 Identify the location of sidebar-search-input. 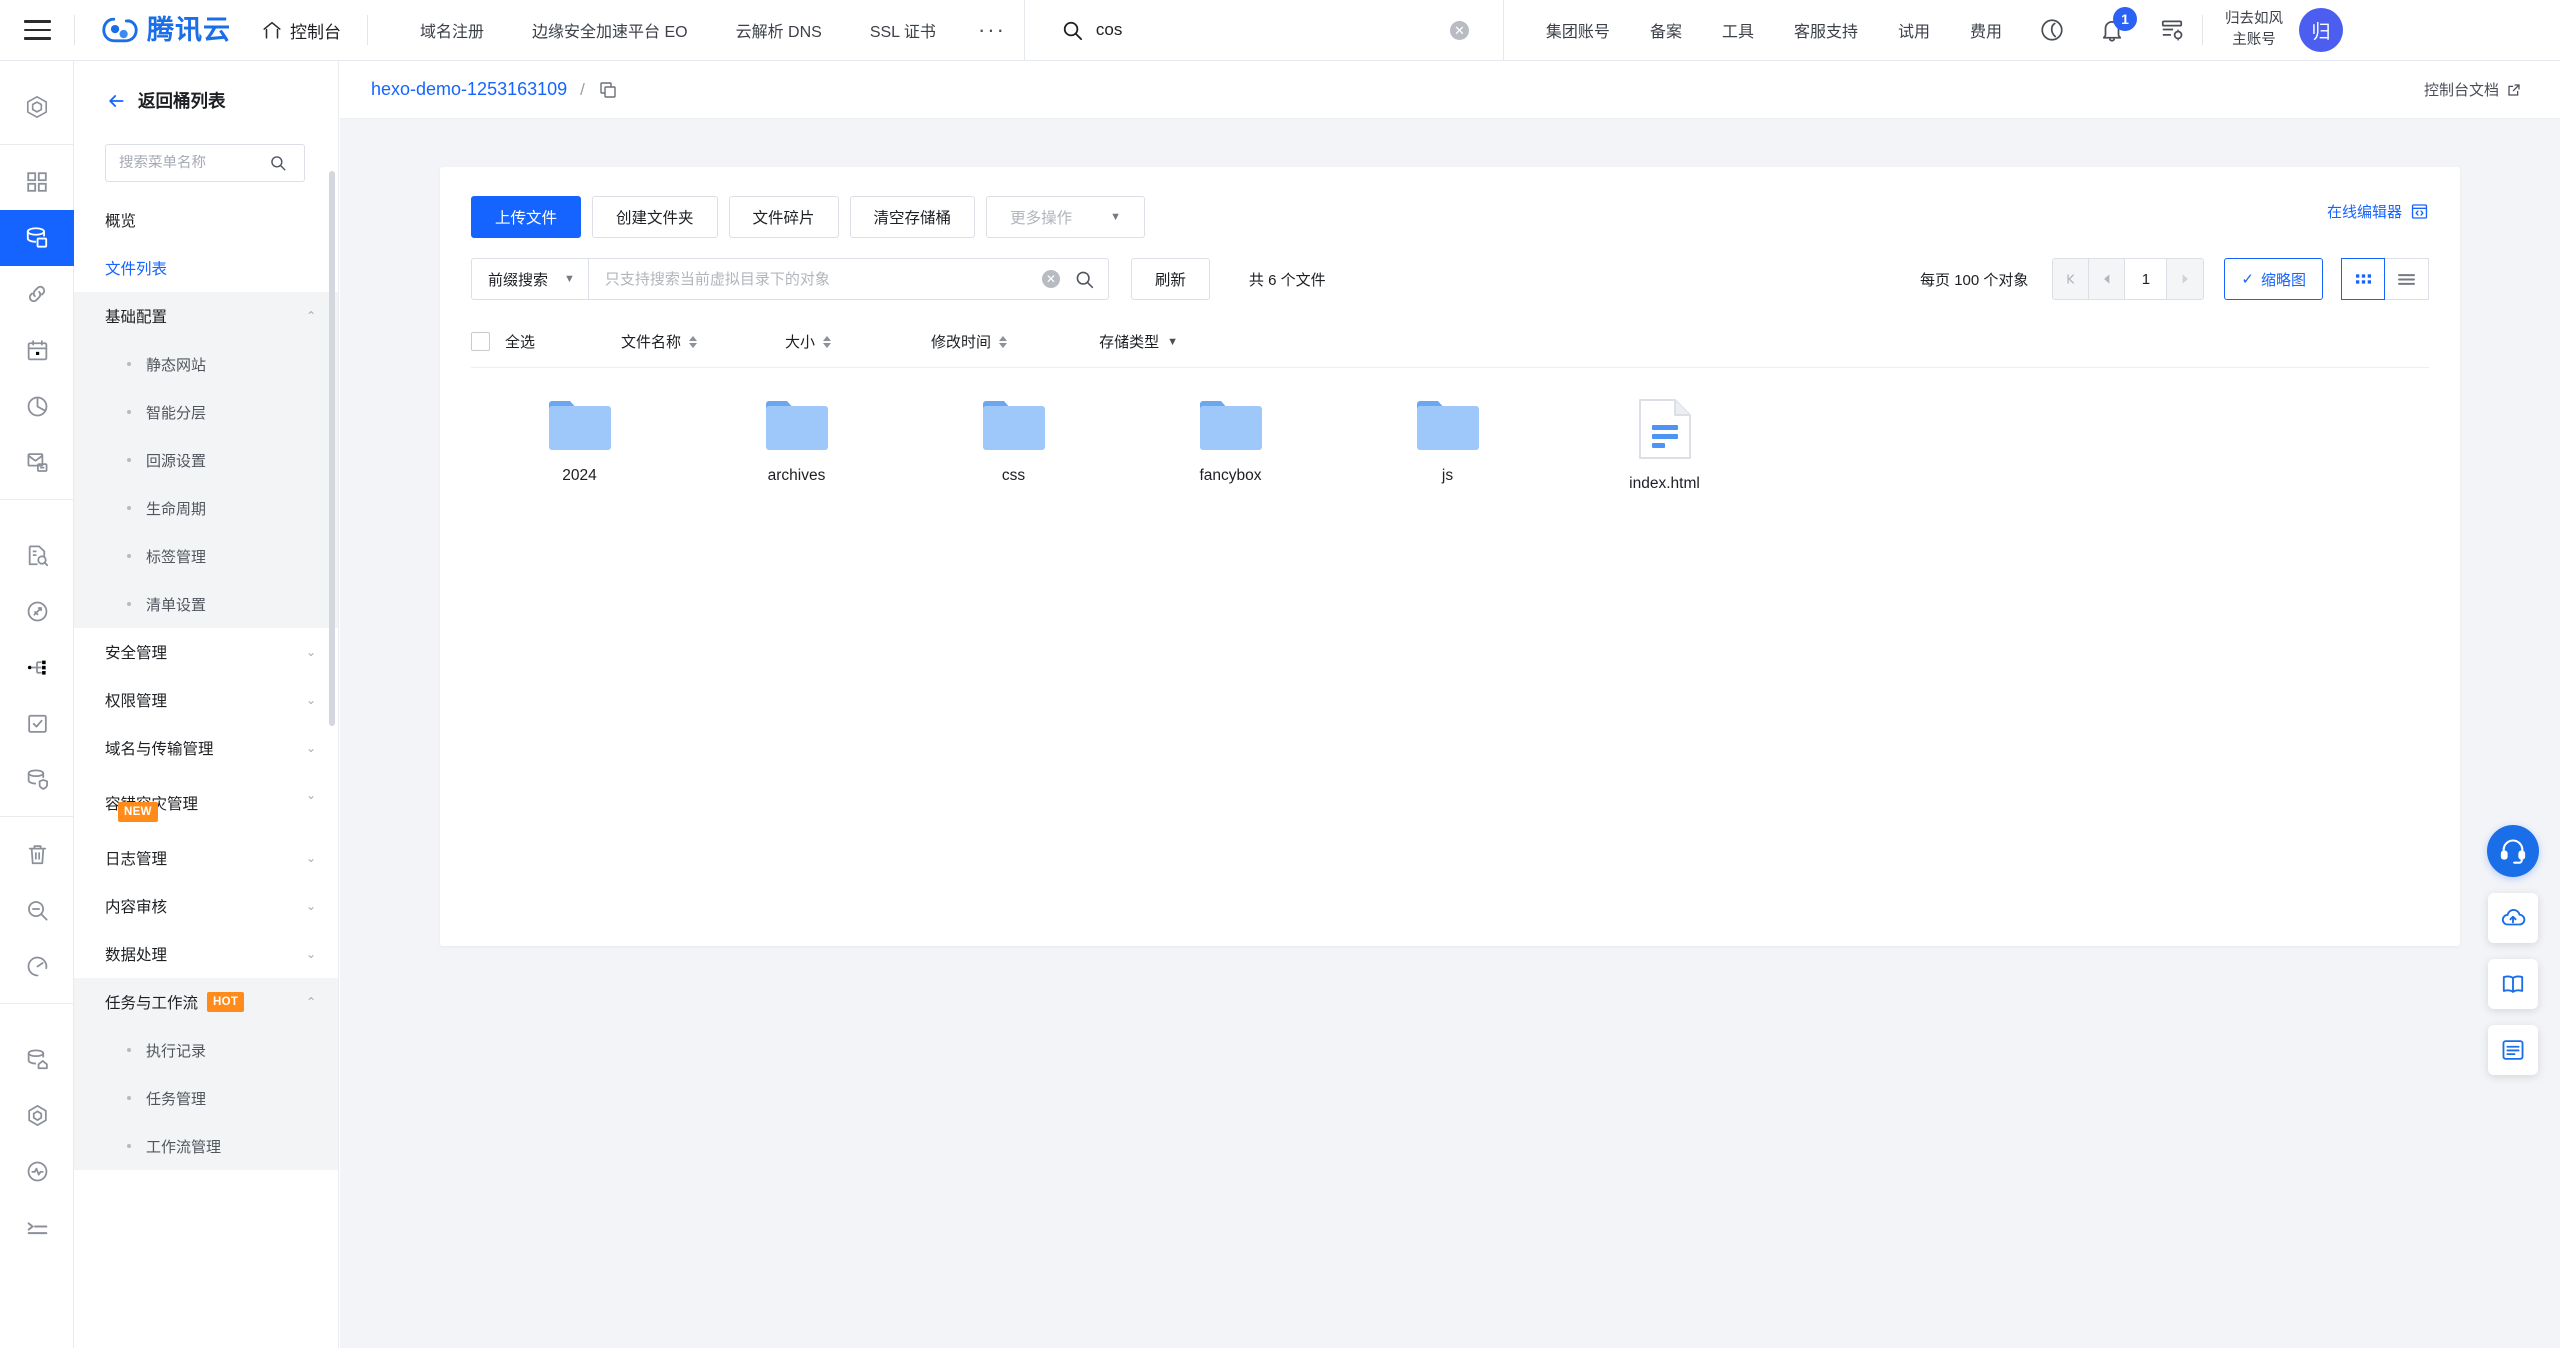
(194, 163).